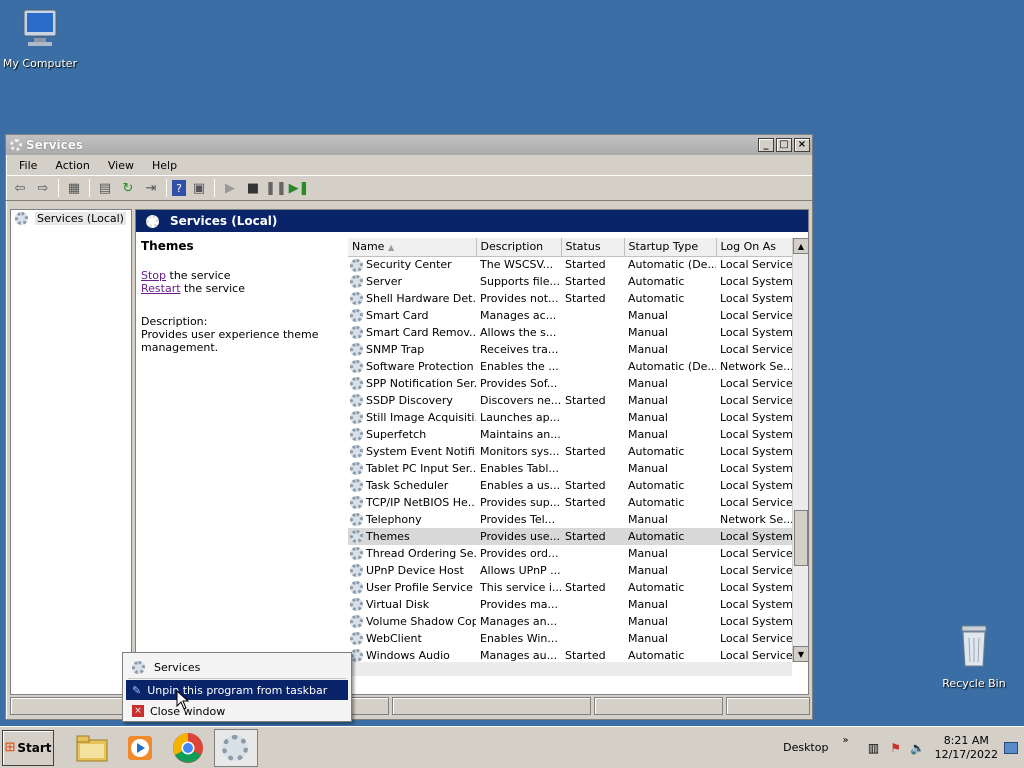 This screenshot has width=1024, height=768. Describe the element at coordinates (593, 247) in the screenshot. I see `column-header-status: Status` at that location.